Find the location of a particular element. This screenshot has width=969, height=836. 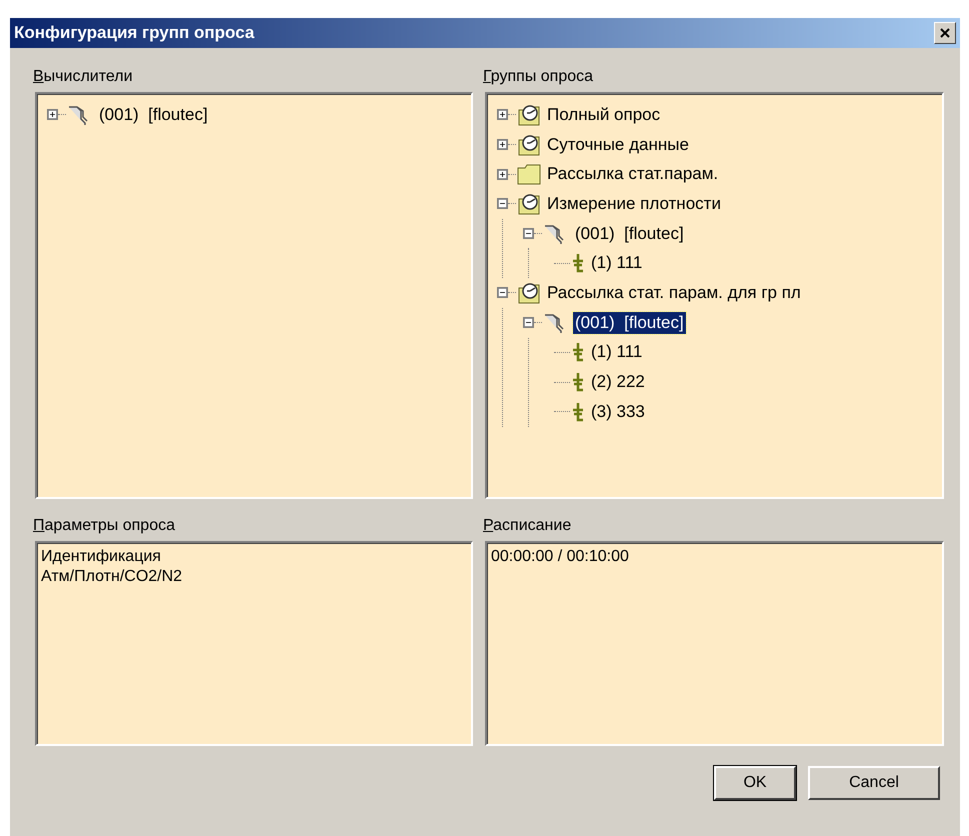

list-item: Атм/Плотн/CO2/N2 is located at coordinates (254, 577).